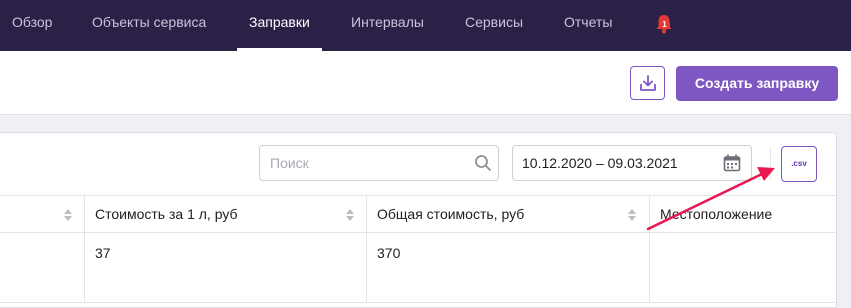  What do you see at coordinates (279, 25) in the screenshot?
I see `nav-item-refuelings: Заправки` at bounding box center [279, 25].